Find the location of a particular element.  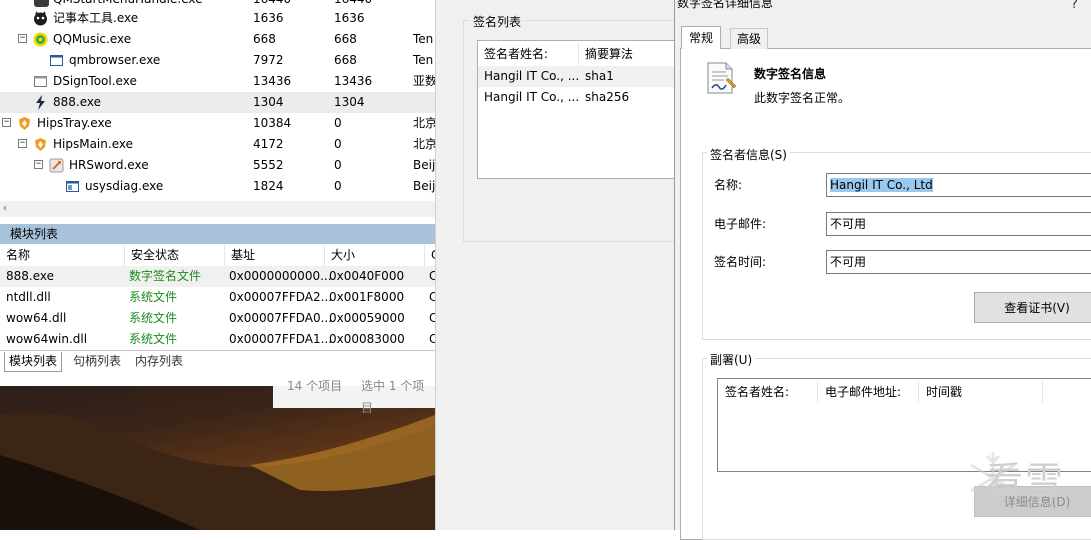

column-header-extra: C is located at coordinates (430, 255).